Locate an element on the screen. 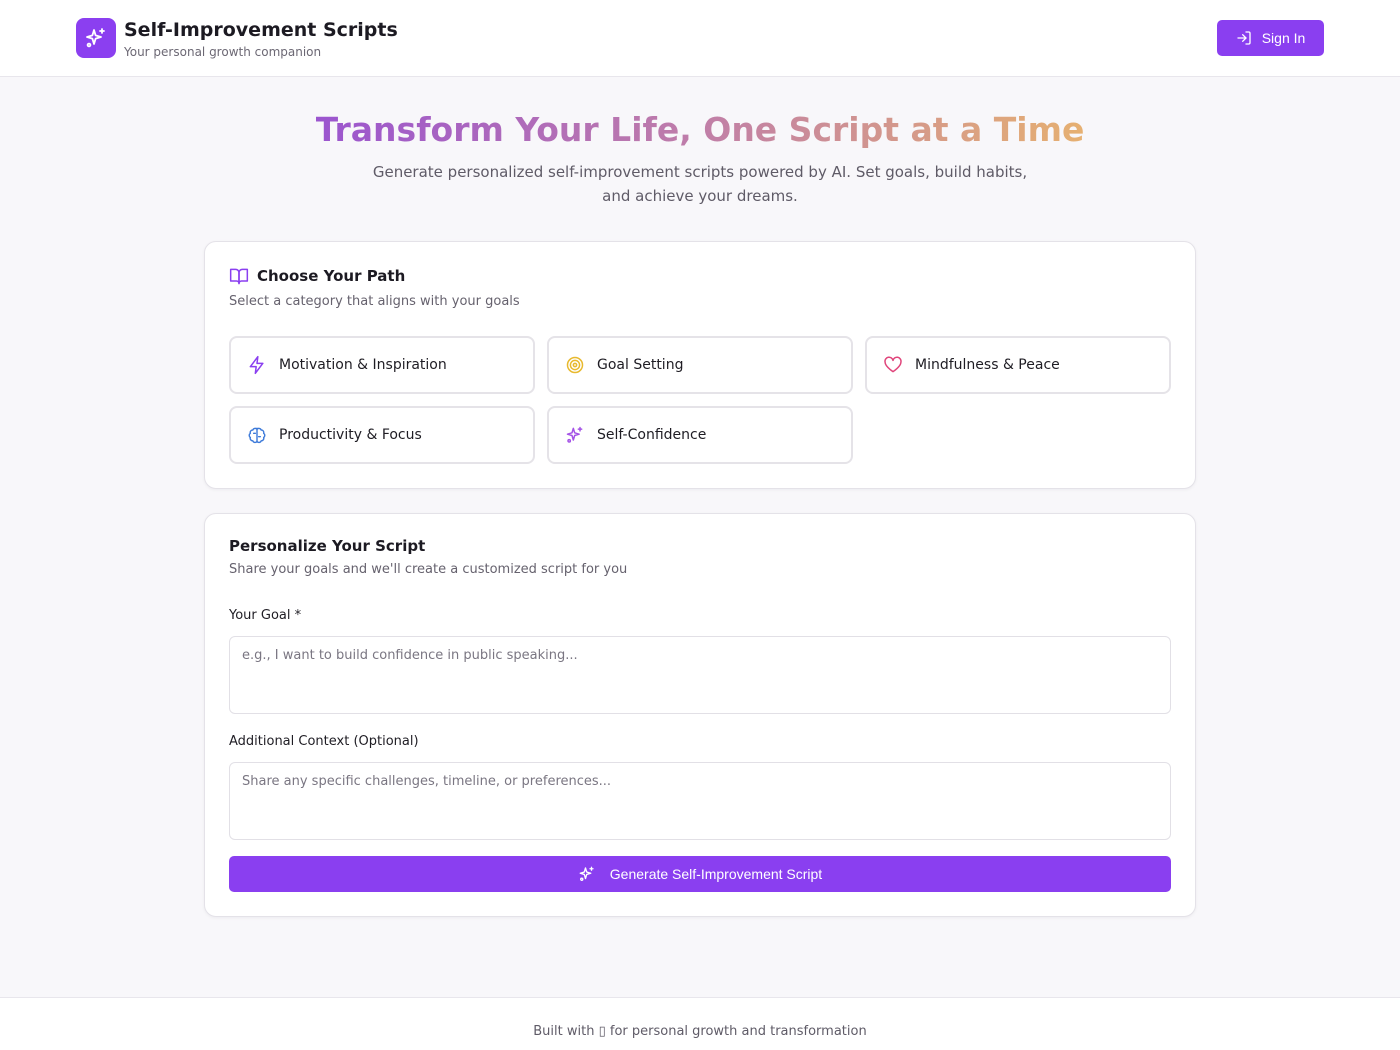  category-motivation: Motivation & Inspiration is located at coordinates (382, 365).